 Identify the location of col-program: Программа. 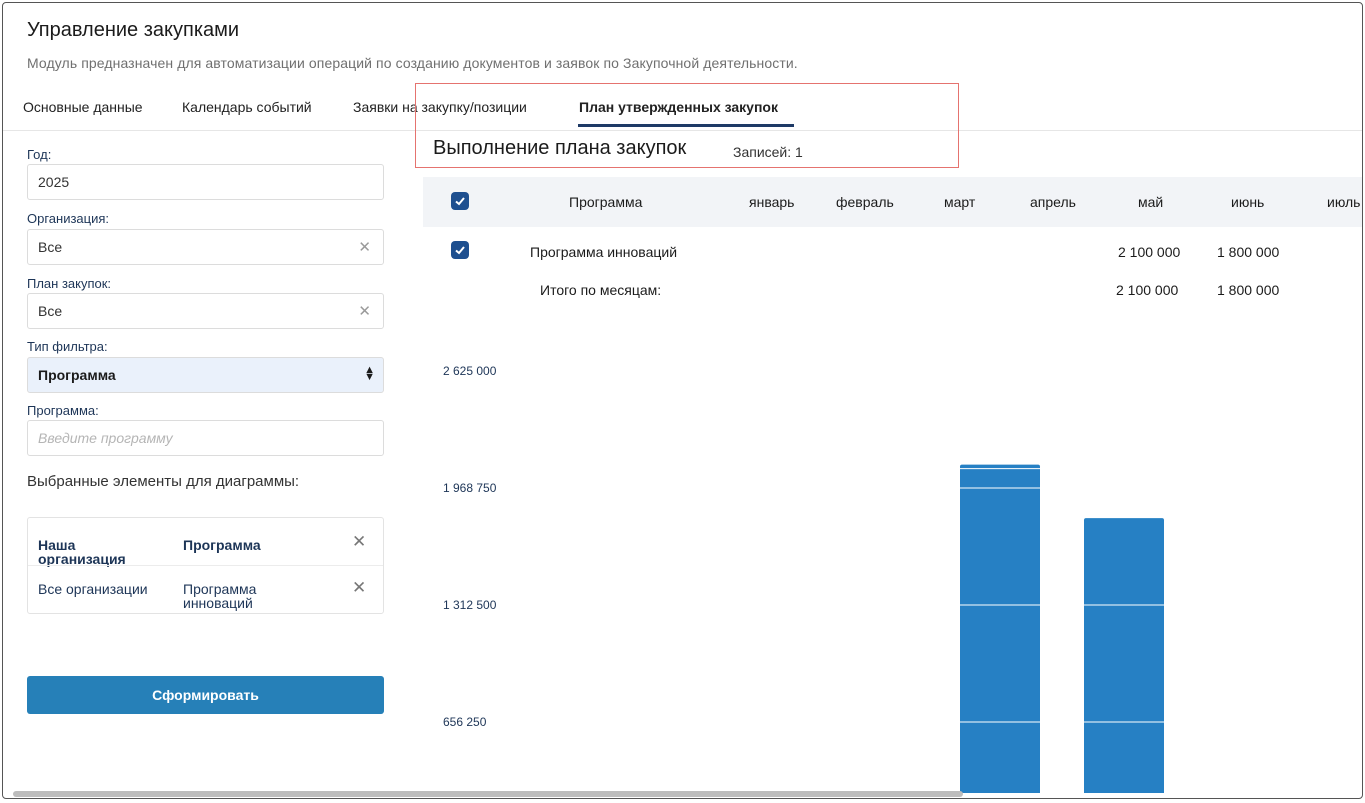
(606, 202).